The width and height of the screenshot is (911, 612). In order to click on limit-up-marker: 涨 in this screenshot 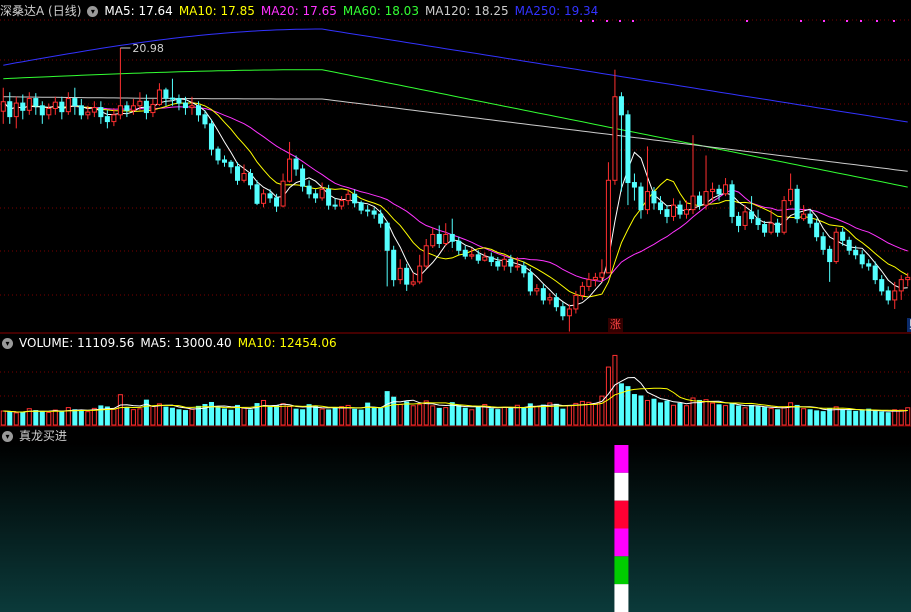, I will do `click(615, 325)`.